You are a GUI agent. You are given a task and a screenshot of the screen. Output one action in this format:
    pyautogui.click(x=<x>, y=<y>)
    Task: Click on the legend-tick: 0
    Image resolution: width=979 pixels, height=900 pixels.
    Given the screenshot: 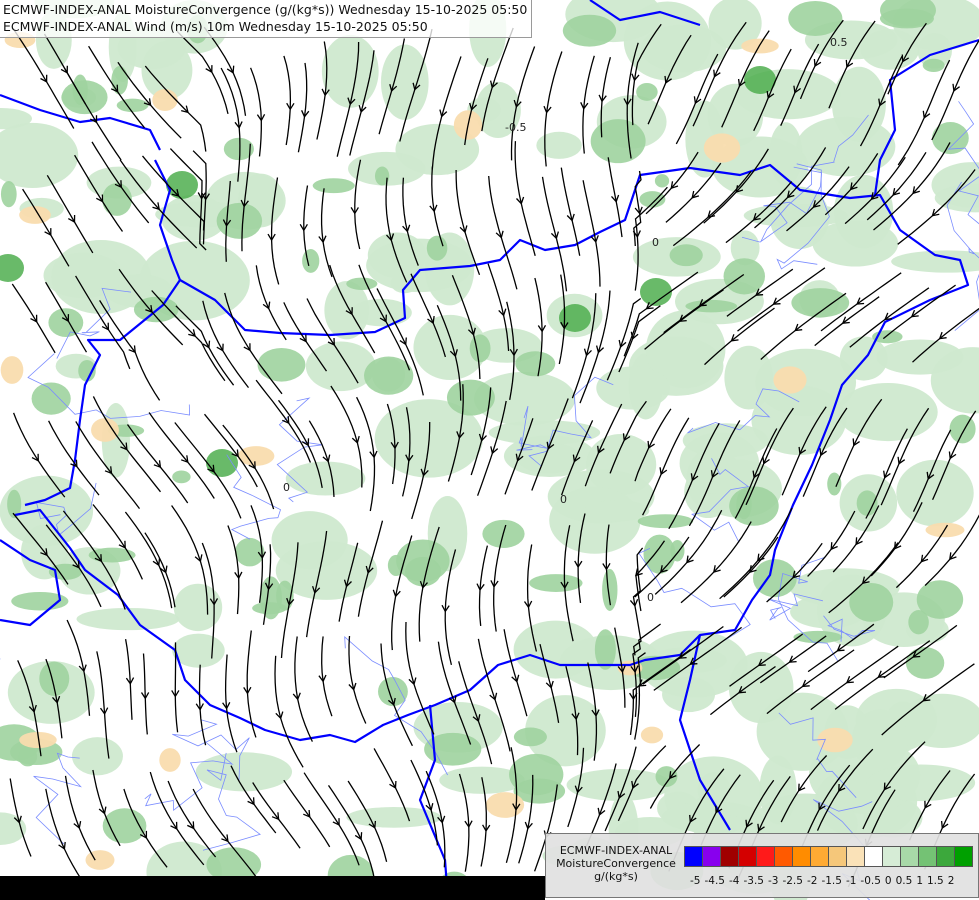 What is the action you would take?
    pyautogui.click(x=888, y=881)
    